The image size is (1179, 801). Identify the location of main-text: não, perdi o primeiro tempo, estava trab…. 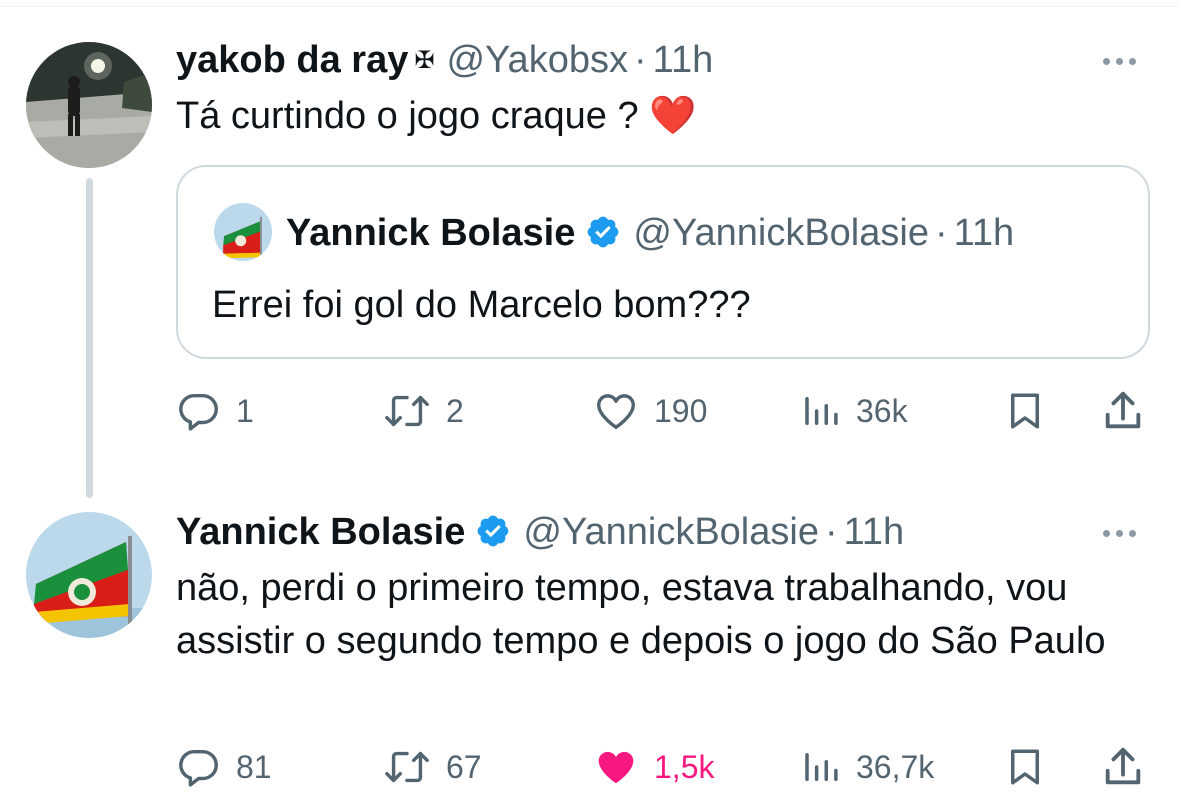
(641, 614).